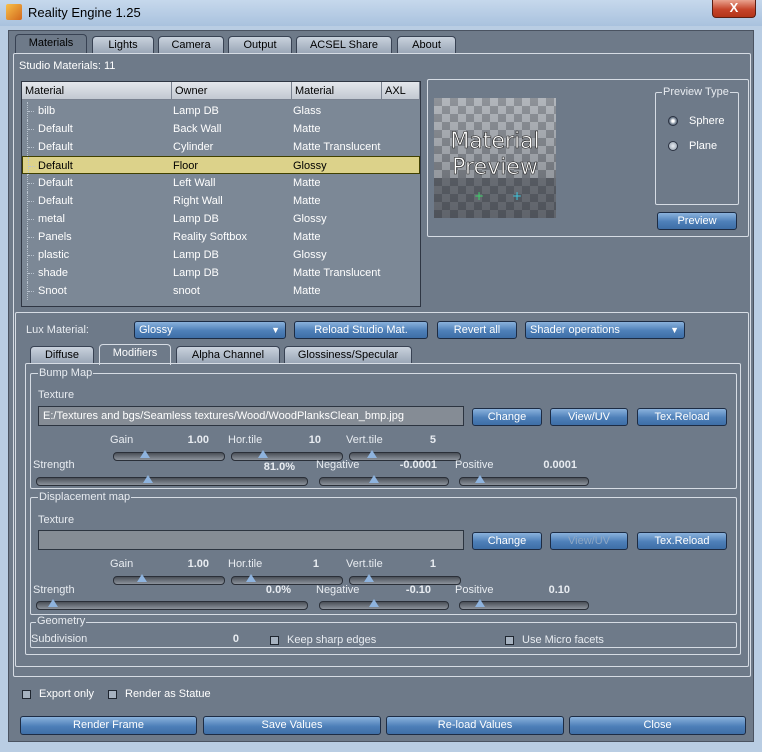 The height and width of the screenshot is (752, 762). Describe the element at coordinates (605, 330) in the screenshot. I see `shader-operations-select: Shader operations ▼` at that location.